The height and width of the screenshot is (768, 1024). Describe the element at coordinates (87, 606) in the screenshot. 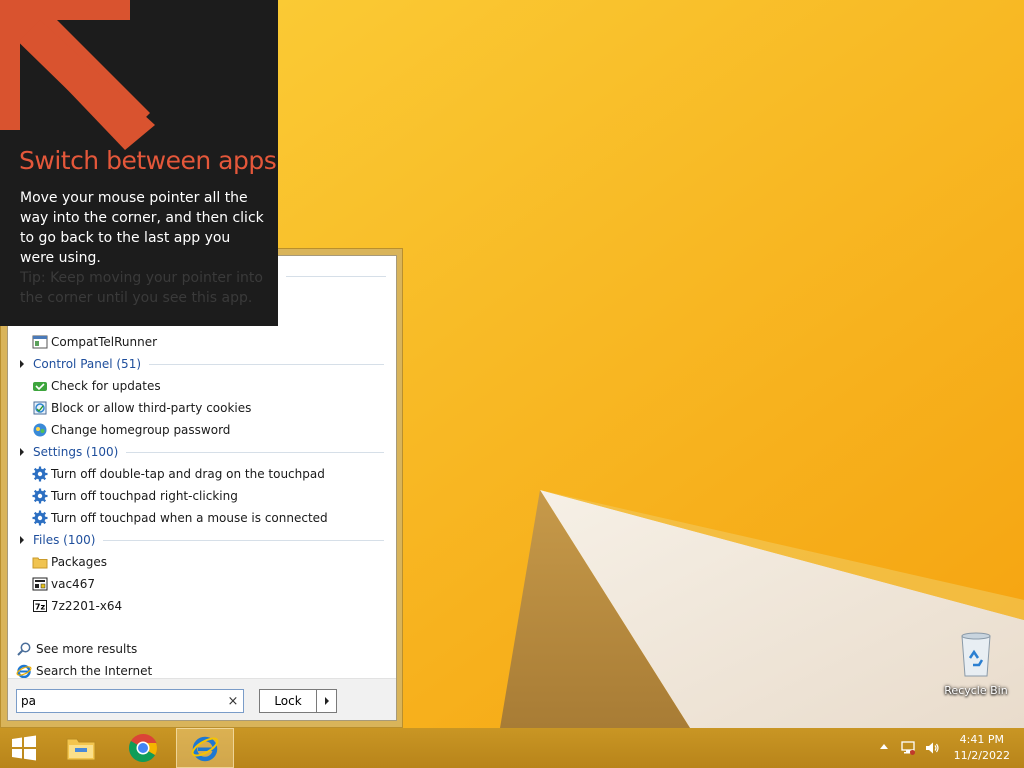

I see `result-label: 7z2201-x64` at that location.